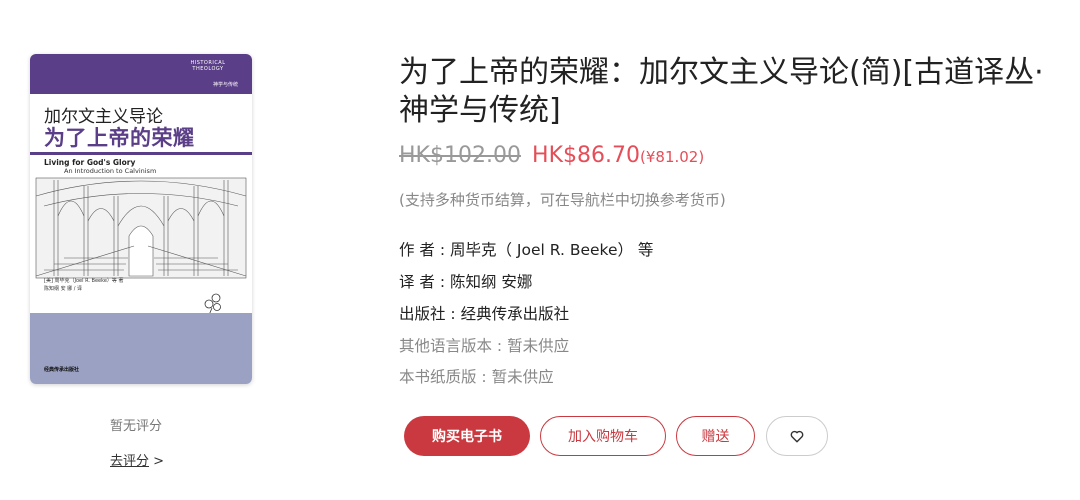 This screenshot has height=500, width=1080. What do you see at coordinates (159, 461) in the screenshot?
I see `chevron-right-icon: >` at bounding box center [159, 461].